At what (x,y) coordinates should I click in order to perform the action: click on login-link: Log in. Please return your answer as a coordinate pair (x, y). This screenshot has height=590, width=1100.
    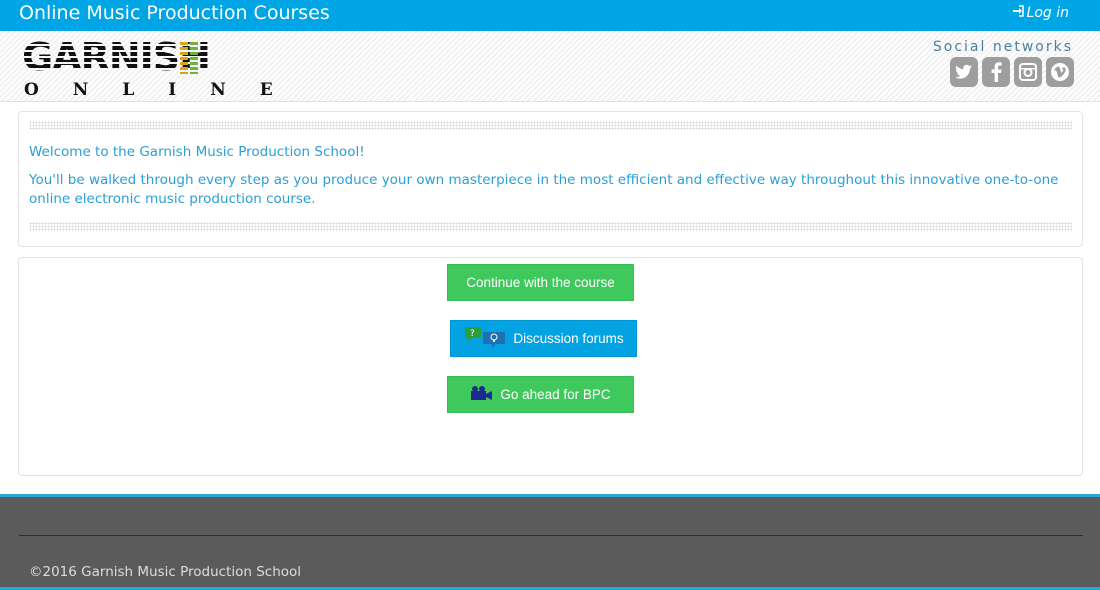
    Looking at the image, I should click on (1040, 13).